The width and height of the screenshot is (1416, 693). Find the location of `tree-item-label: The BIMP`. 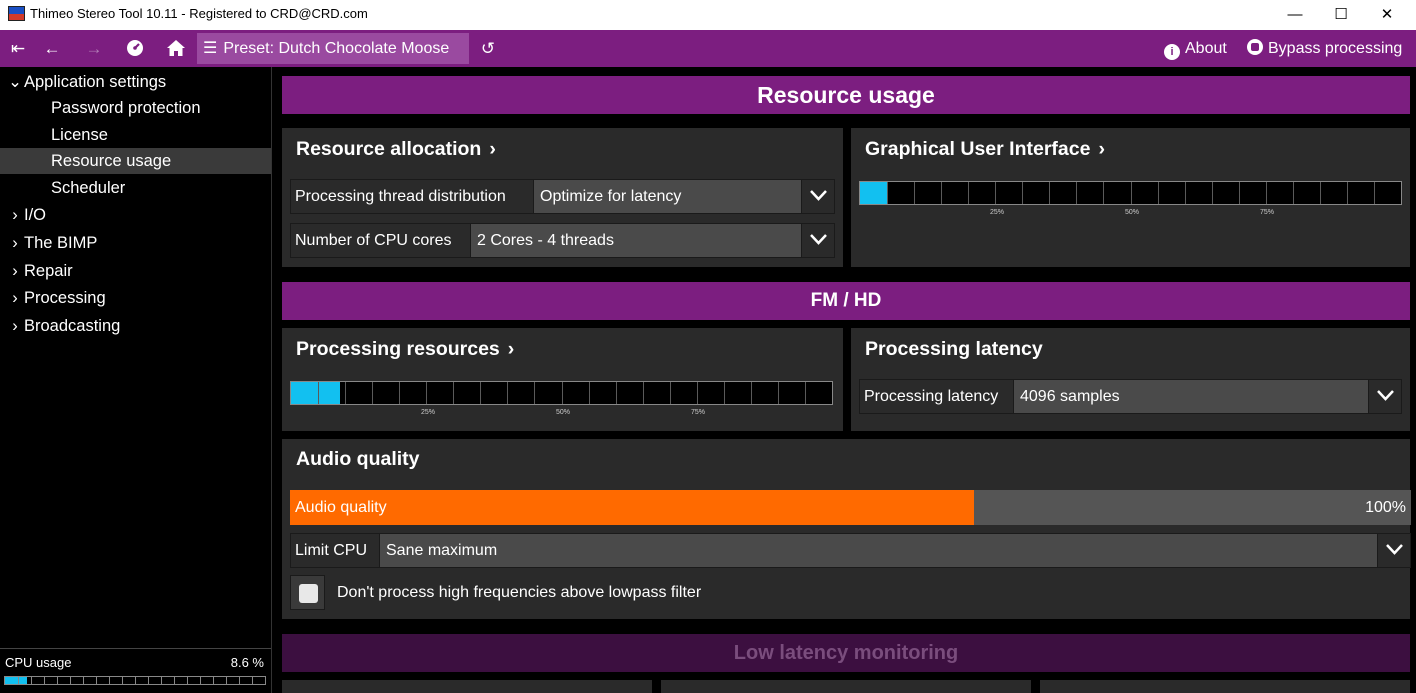

tree-item-label: The BIMP is located at coordinates (61, 243).